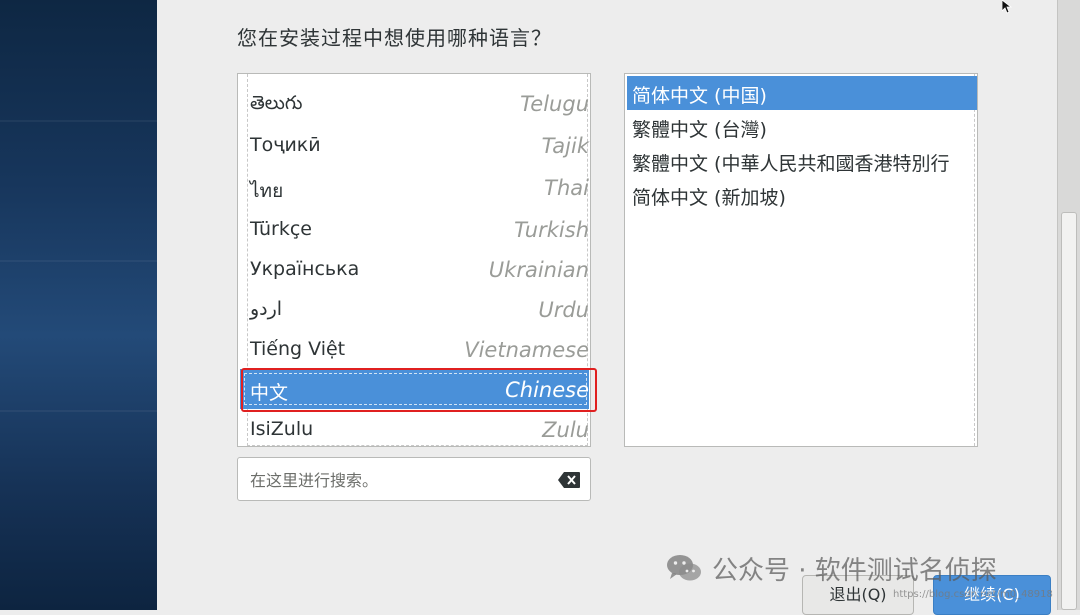 The height and width of the screenshot is (615, 1080). What do you see at coordinates (305, 269) in the screenshot?
I see `language-native-name: Українська` at bounding box center [305, 269].